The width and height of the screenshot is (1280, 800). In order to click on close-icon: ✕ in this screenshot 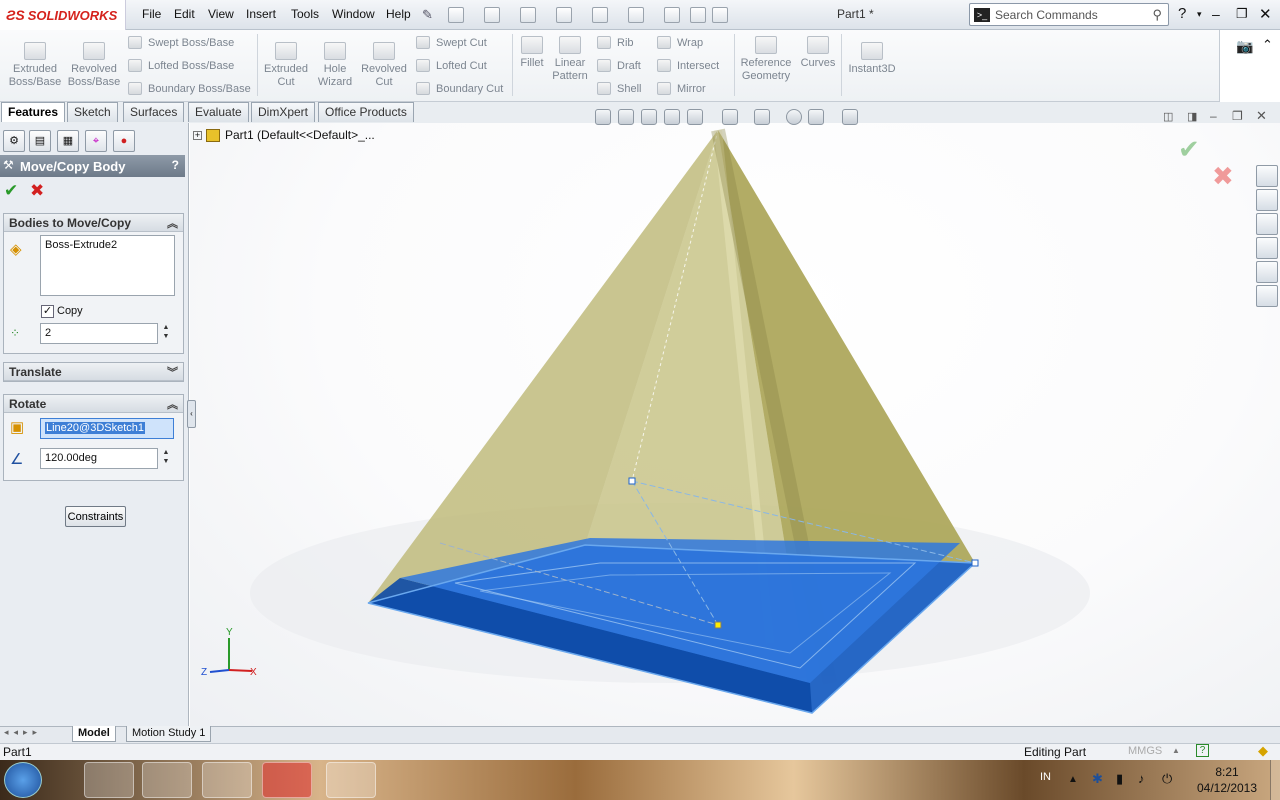, I will do `click(1265, 14)`.